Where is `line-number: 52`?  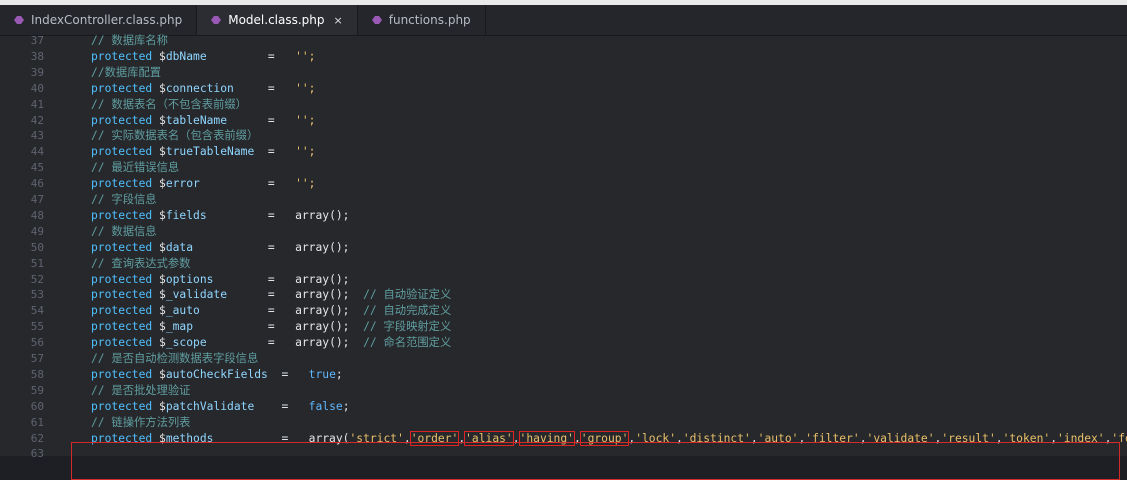
line-number: 52 is located at coordinates (37, 279).